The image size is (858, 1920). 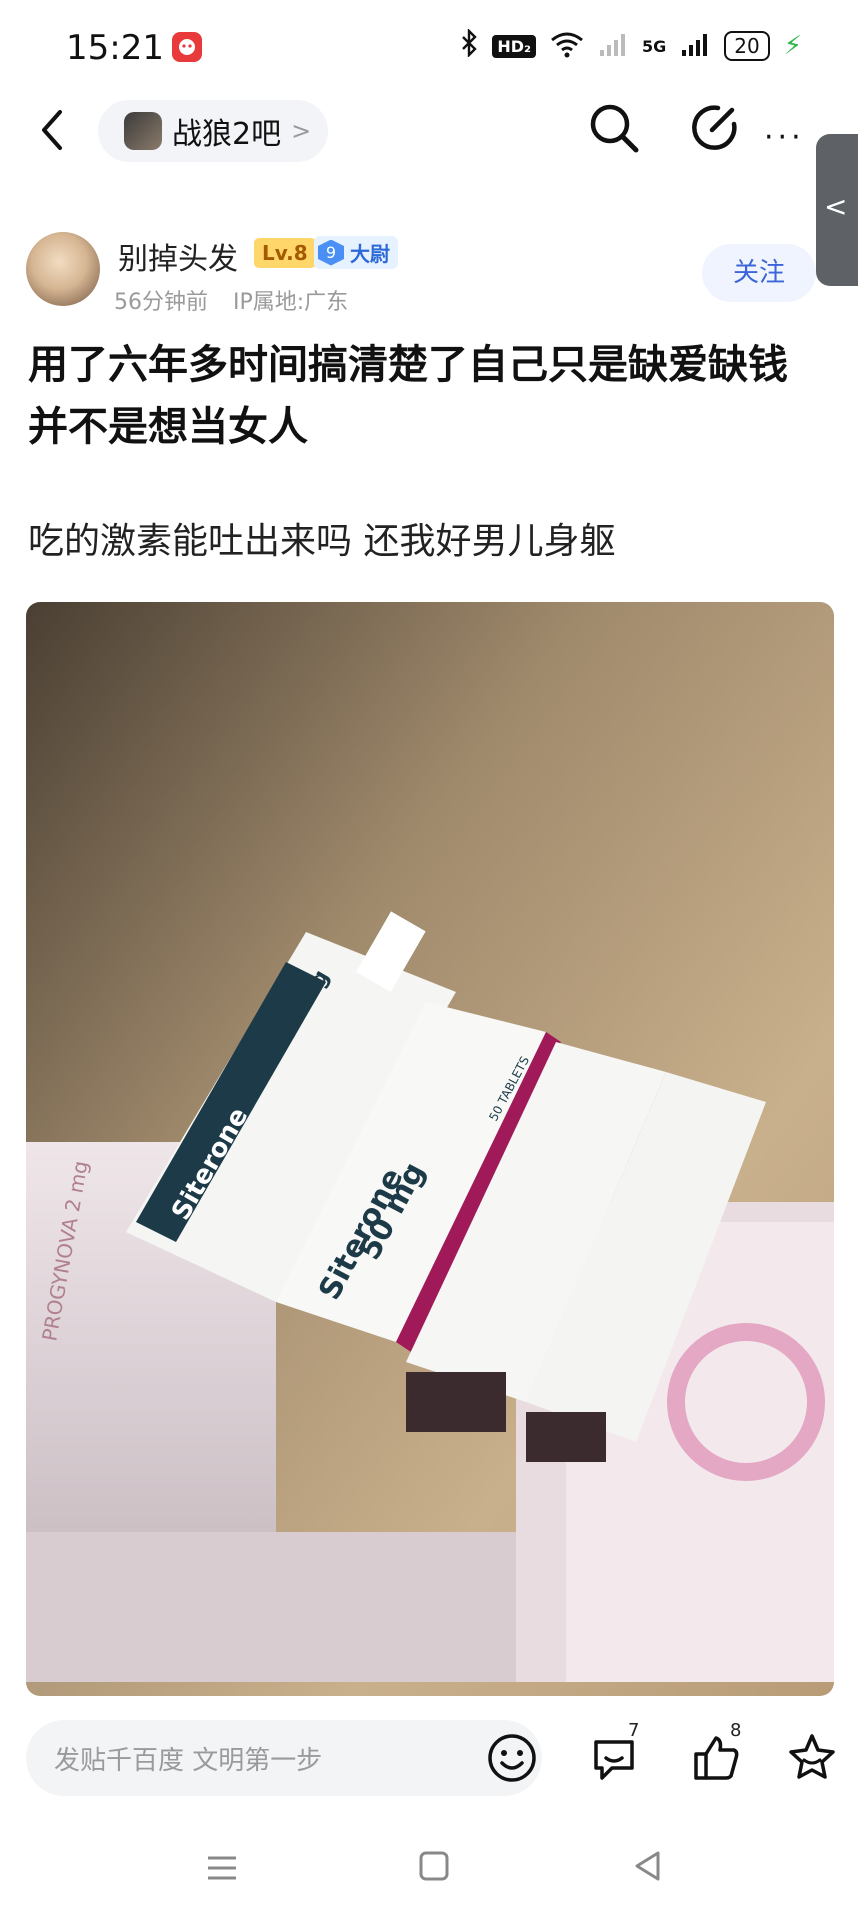 What do you see at coordinates (792, 46) in the screenshot?
I see `charging-icon: ⚡` at bounding box center [792, 46].